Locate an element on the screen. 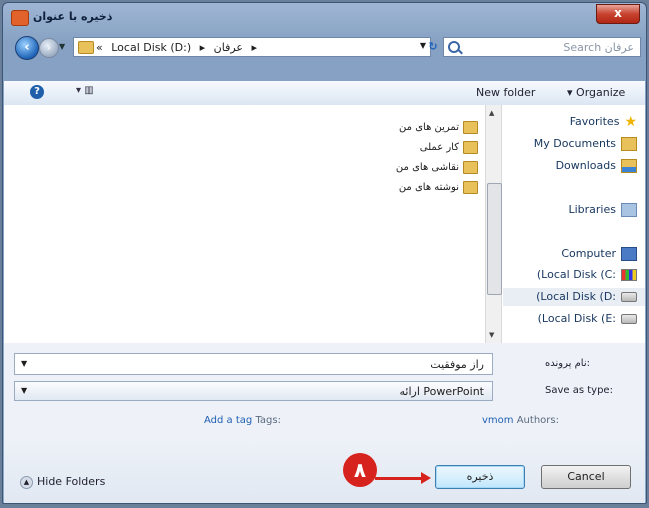  save-as-type-chevron-icon: ▼ is located at coordinates (24, 390).